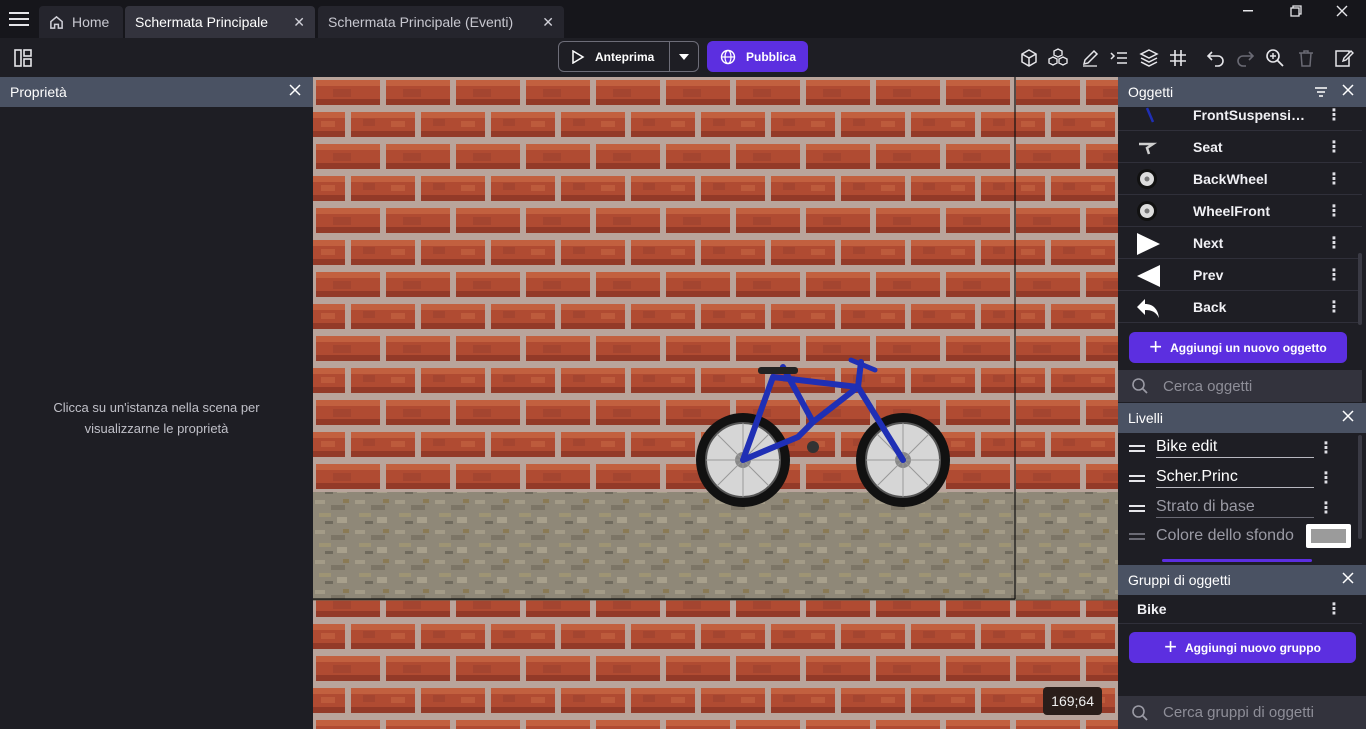  I want to click on list-item: Next ⋮, so click(1240, 243).